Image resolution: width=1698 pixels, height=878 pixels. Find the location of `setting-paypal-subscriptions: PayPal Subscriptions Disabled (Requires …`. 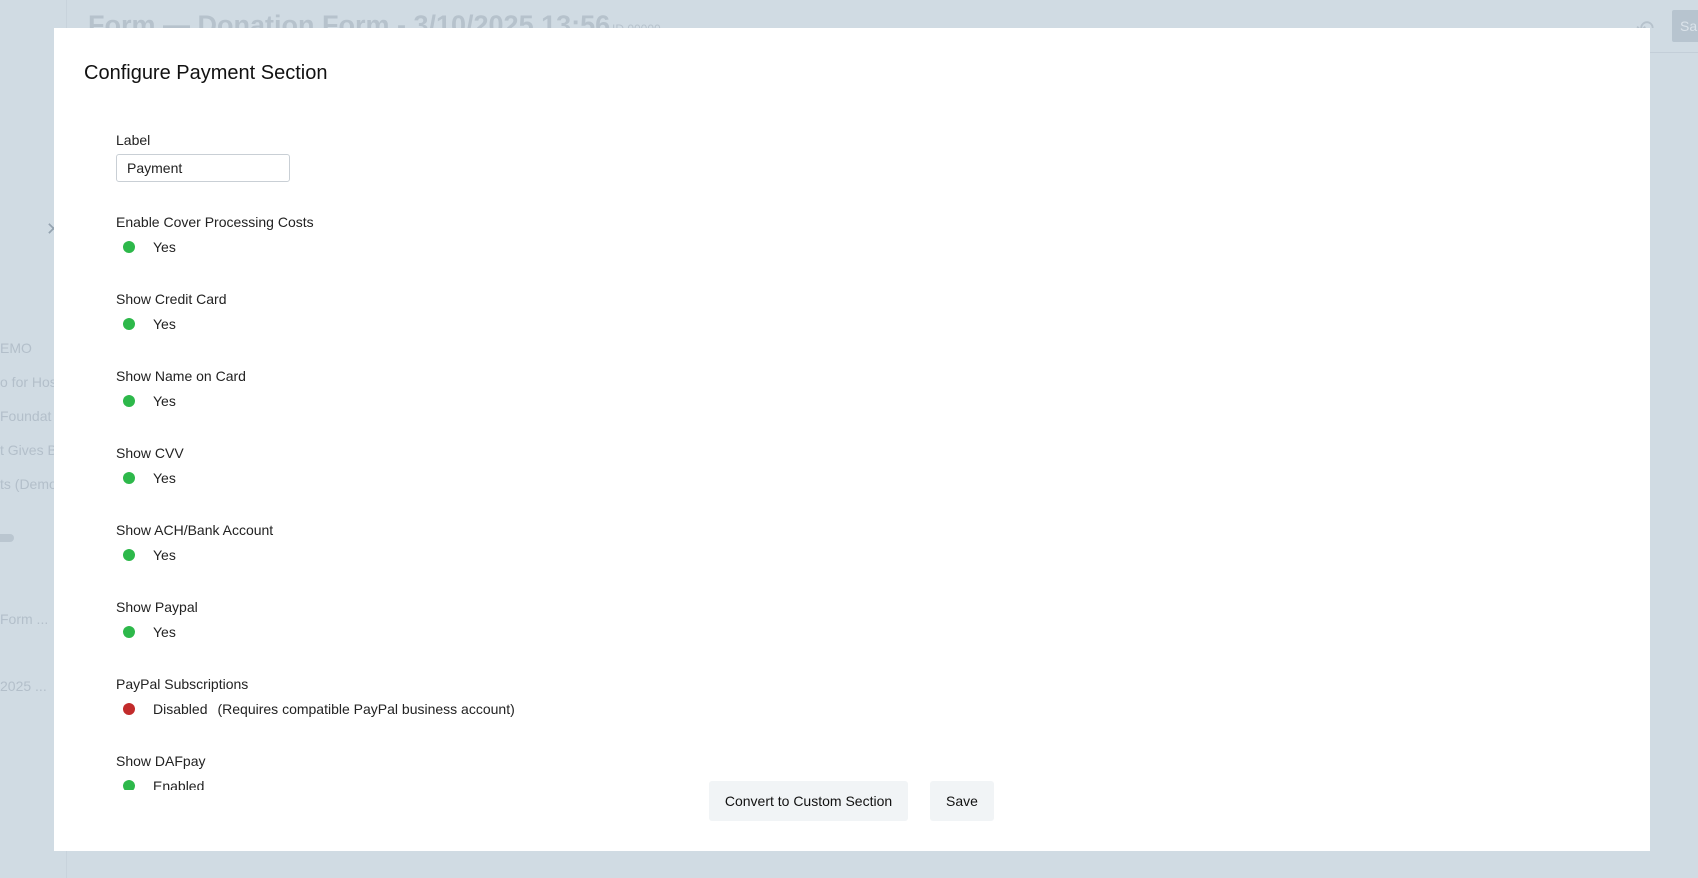

setting-paypal-subscriptions: PayPal Subscriptions Disabled (Requires … is located at coordinates (315, 697).